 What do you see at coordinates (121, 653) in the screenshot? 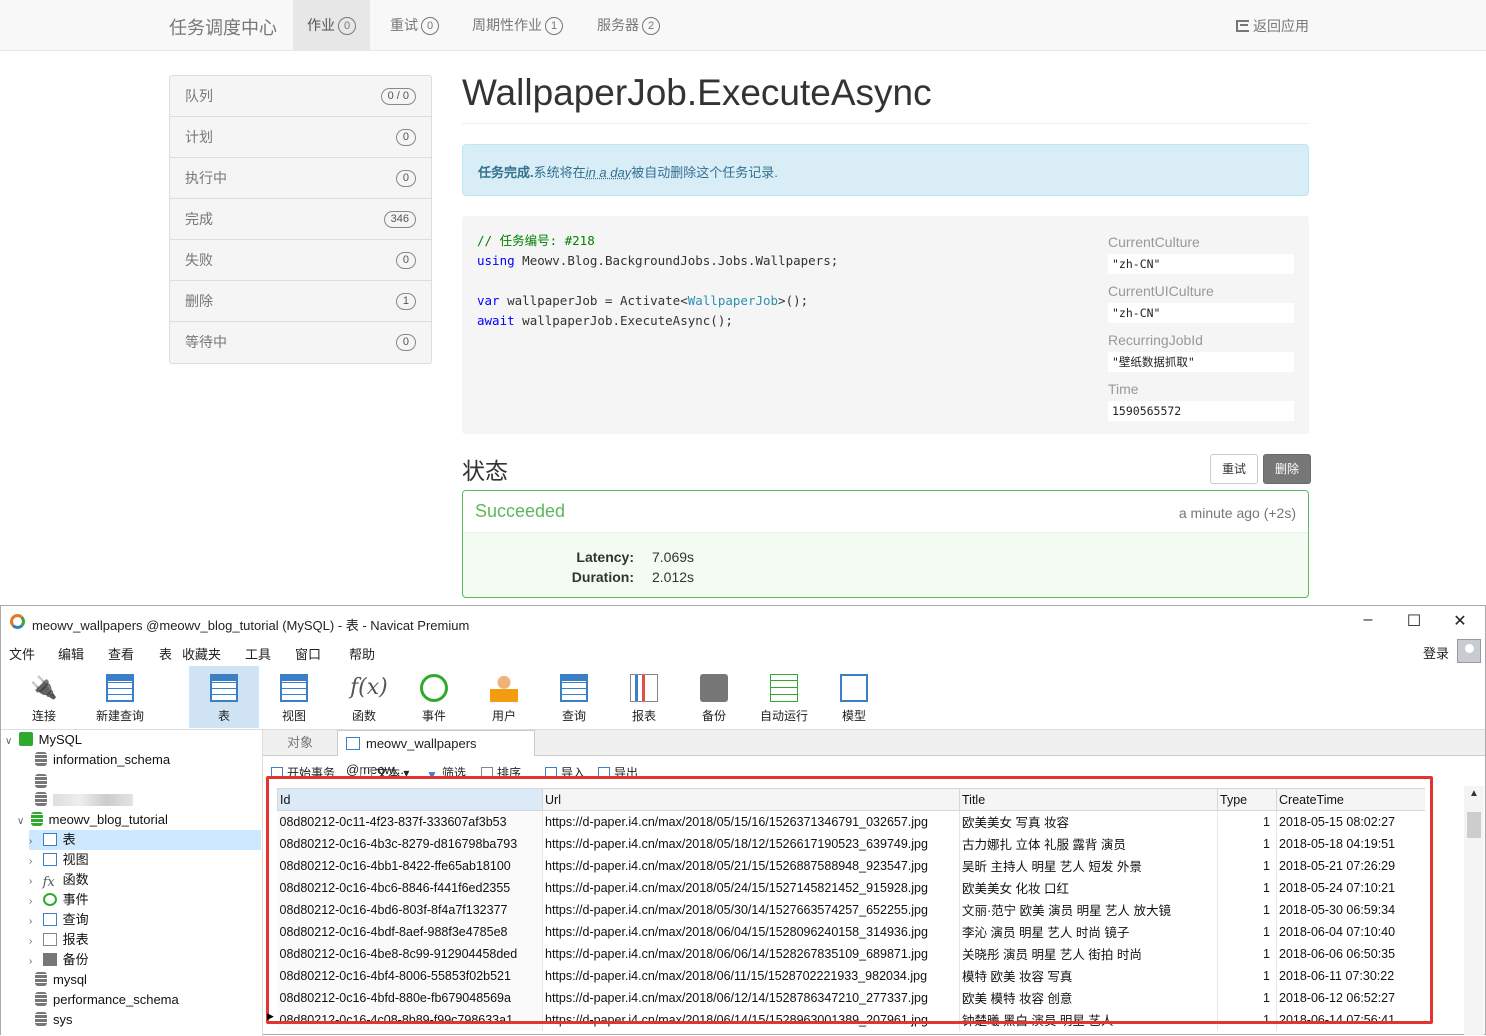
I see `menu-view: 查看` at bounding box center [121, 653].